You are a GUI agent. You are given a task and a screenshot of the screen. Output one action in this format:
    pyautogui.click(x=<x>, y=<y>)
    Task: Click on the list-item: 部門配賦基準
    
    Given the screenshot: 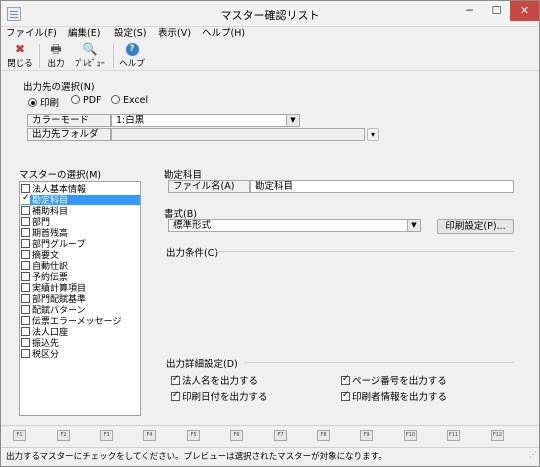 What is the action you would take?
    pyautogui.click(x=80, y=299)
    